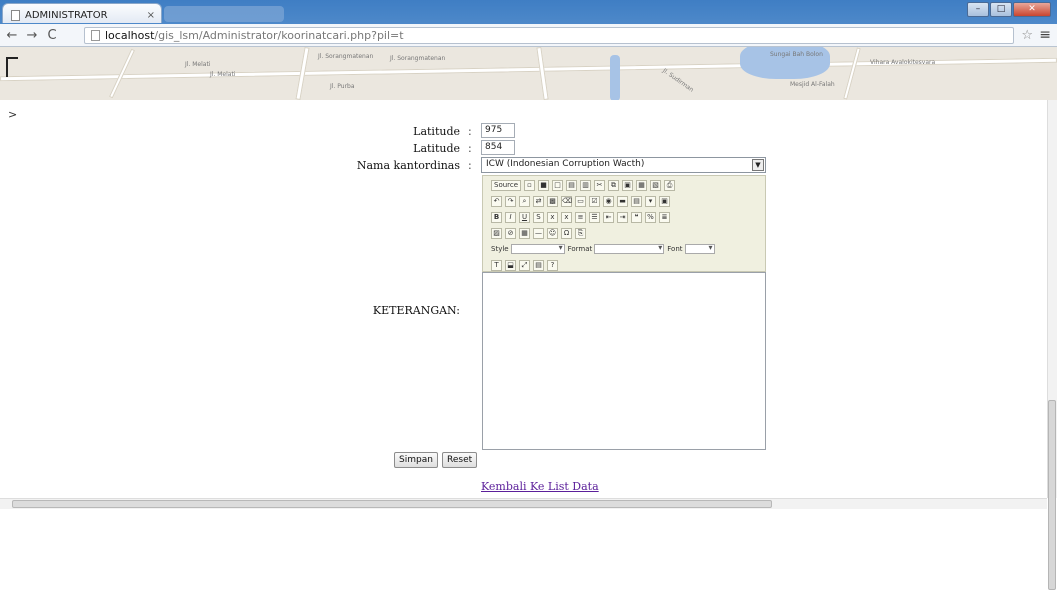  Describe the element at coordinates (498, 130) in the screenshot. I see `latitude-input: 975` at that location.